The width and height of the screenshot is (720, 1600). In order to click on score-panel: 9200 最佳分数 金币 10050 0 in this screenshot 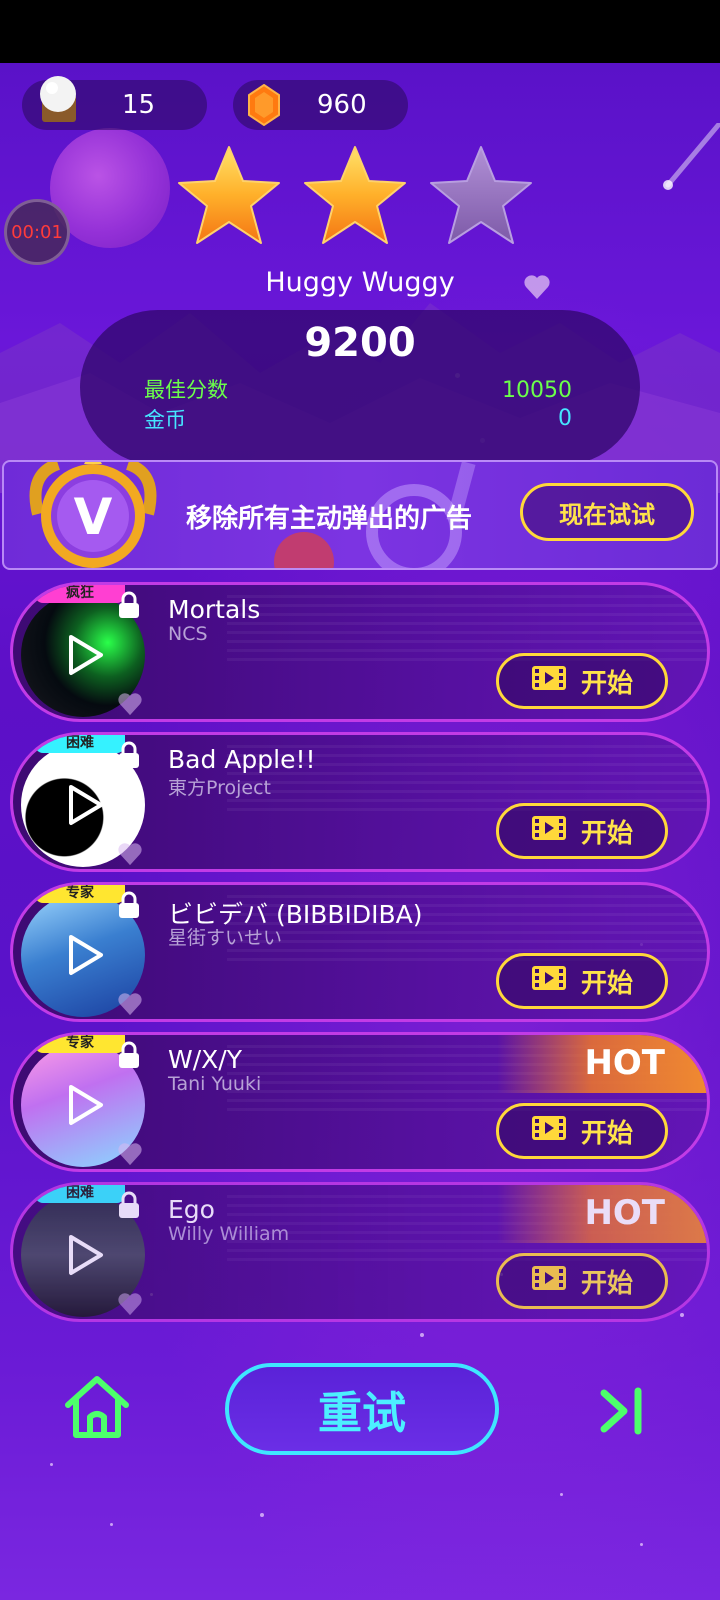, I will do `click(360, 387)`.